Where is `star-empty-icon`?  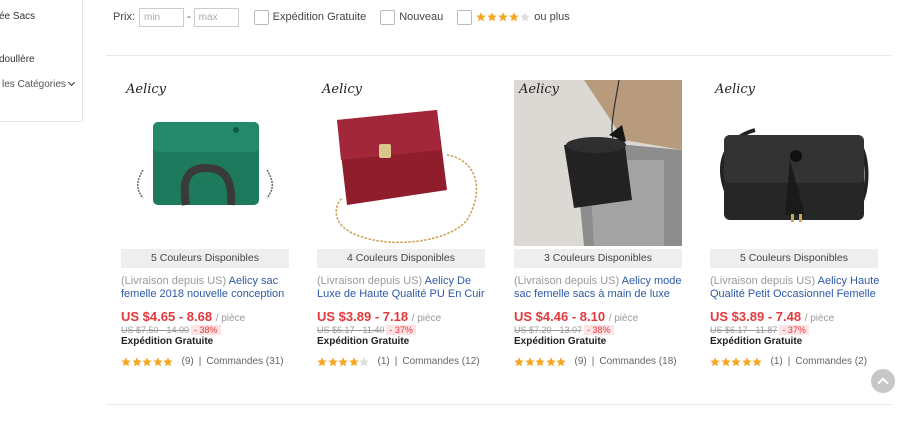 star-empty-icon is located at coordinates (525, 17).